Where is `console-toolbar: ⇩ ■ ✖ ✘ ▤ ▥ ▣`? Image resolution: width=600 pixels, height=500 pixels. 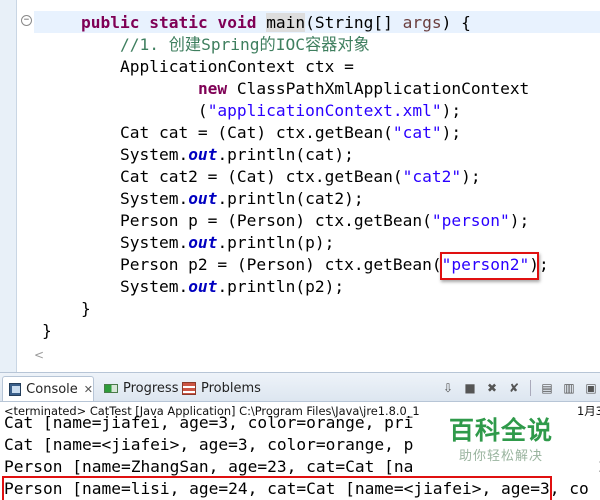 console-toolbar: ⇩ ■ ✖ ✘ ▤ ▥ ▣ is located at coordinates (519, 388).